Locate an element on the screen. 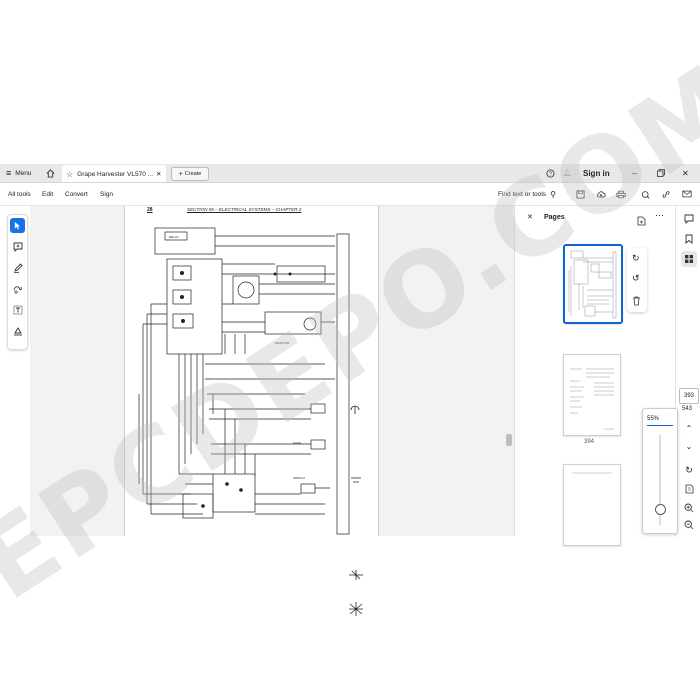 Image resolution: width=700 pixels, height=700 pixels. close-window-icon: ✕ is located at coordinates (685, 173).